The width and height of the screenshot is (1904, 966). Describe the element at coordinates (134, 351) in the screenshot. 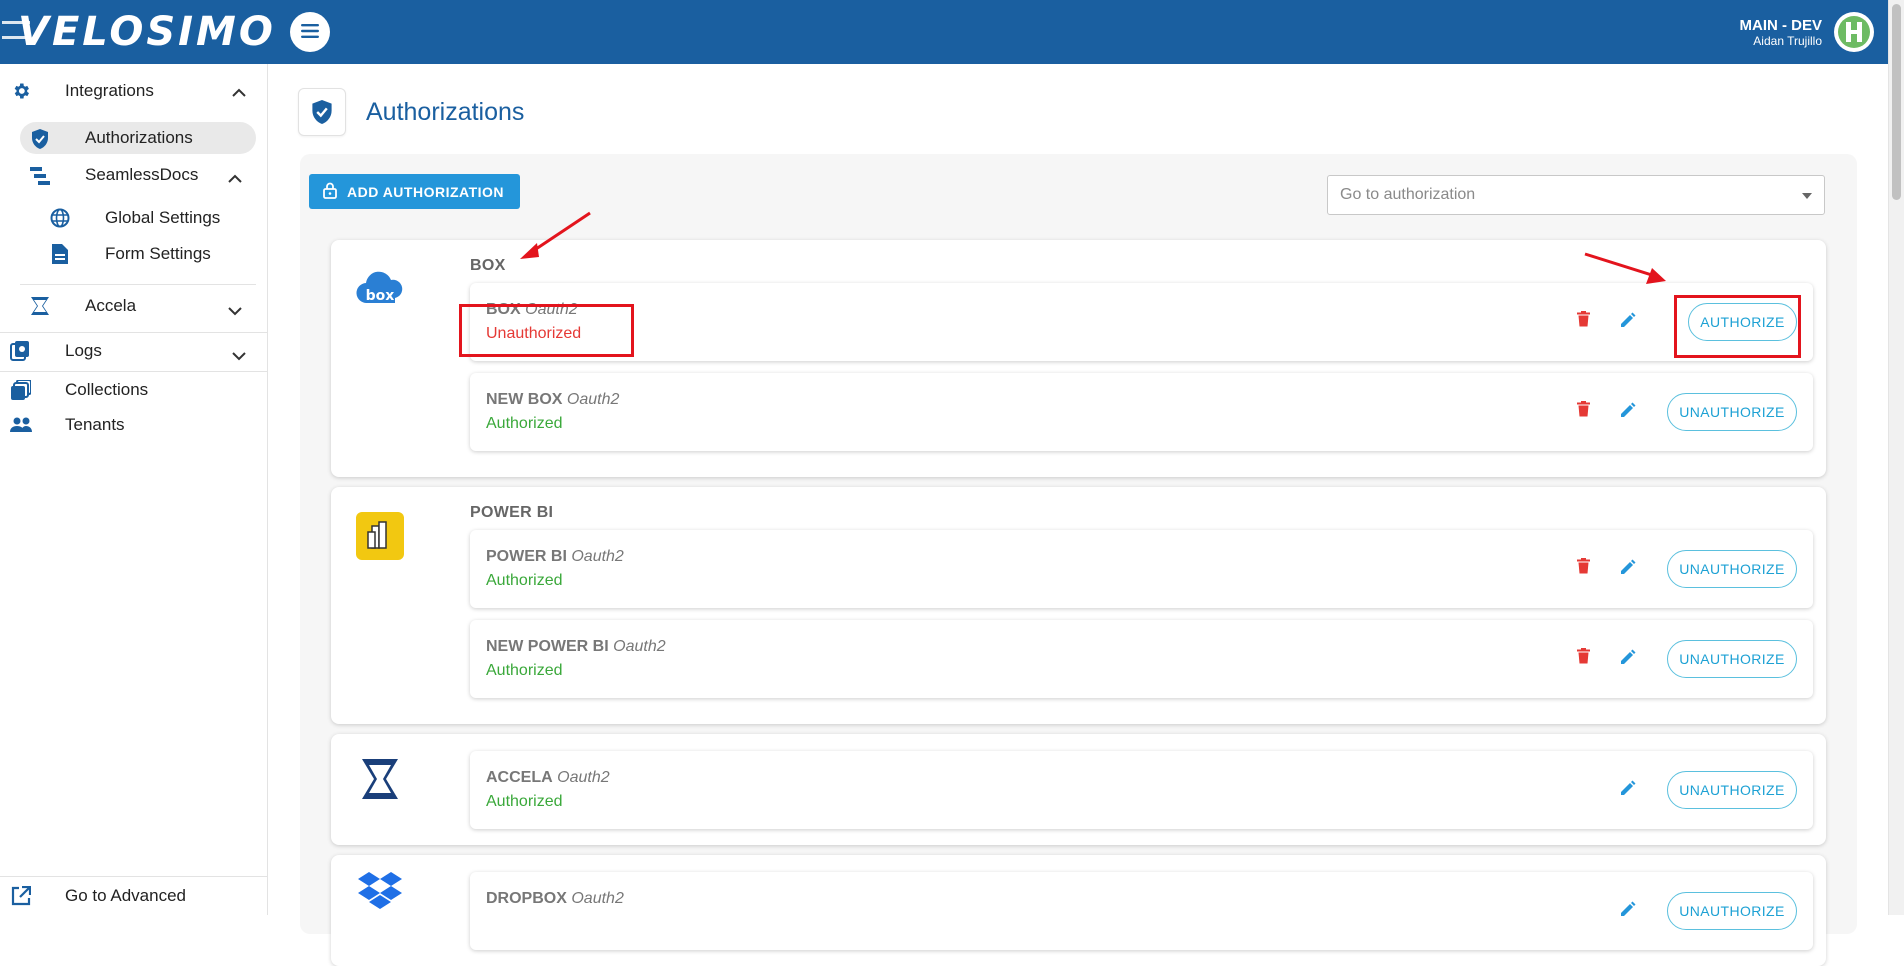

I see `sidebar-item-logs: Logs` at that location.